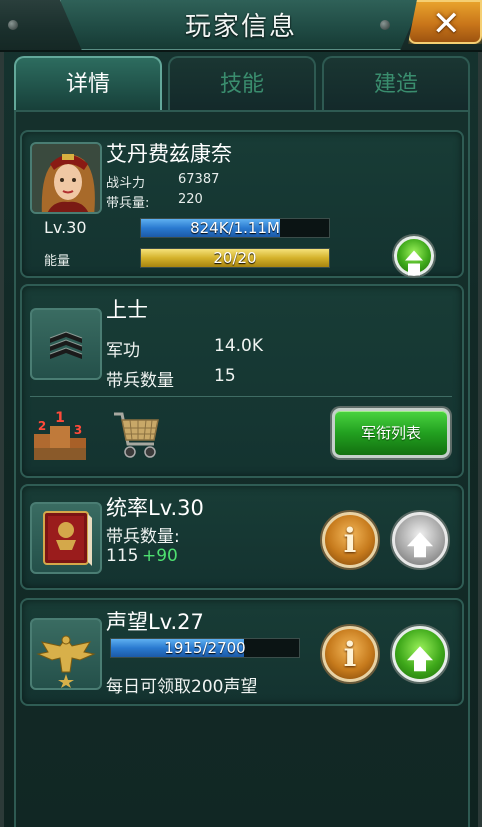 The width and height of the screenshot is (482, 827). What do you see at coordinates (42, 426) in the screenshot?
I see `svg-text: 2` at bounding box center [42, 426].